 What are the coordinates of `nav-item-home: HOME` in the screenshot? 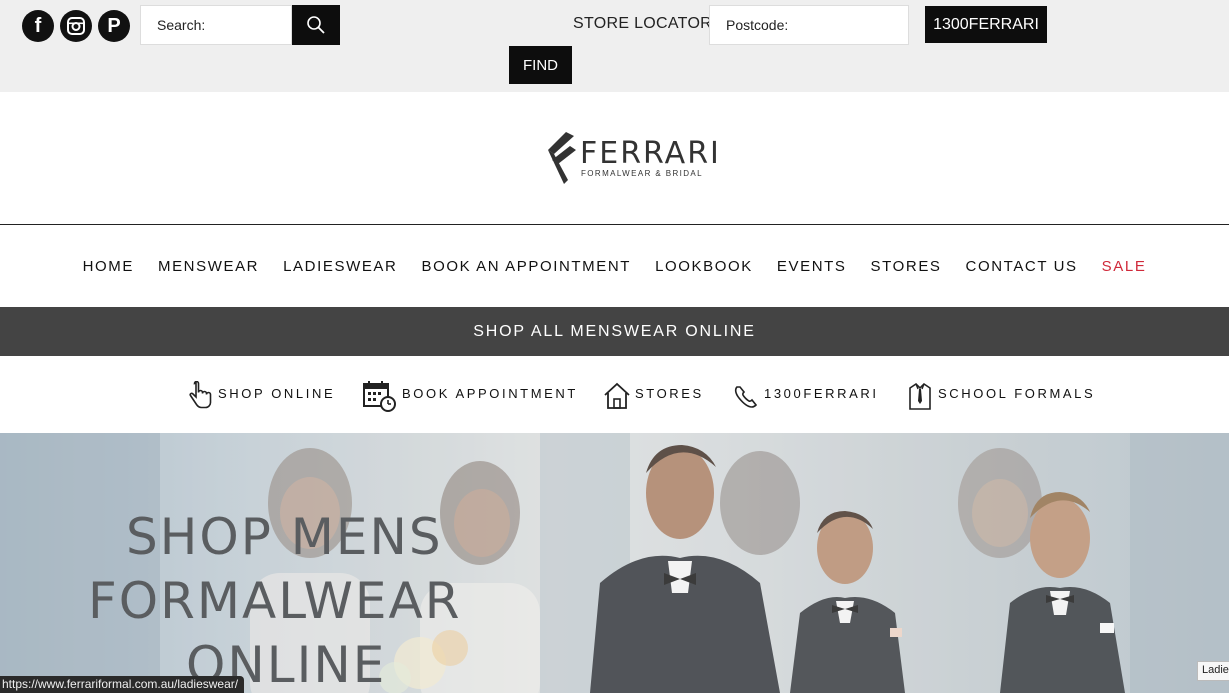 It's located at (108, 266).